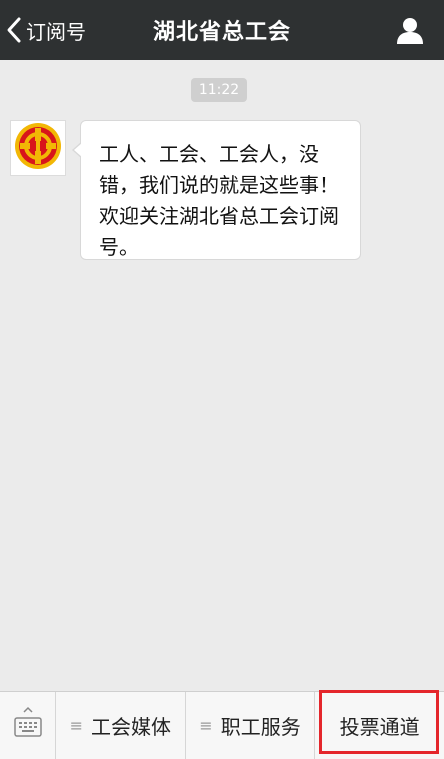 The height and width of the screenshot is (759, 444). What do you see at coordinates (410, 30) in the screenshot?
I see `profile-button` at bounding box center [410, 30].